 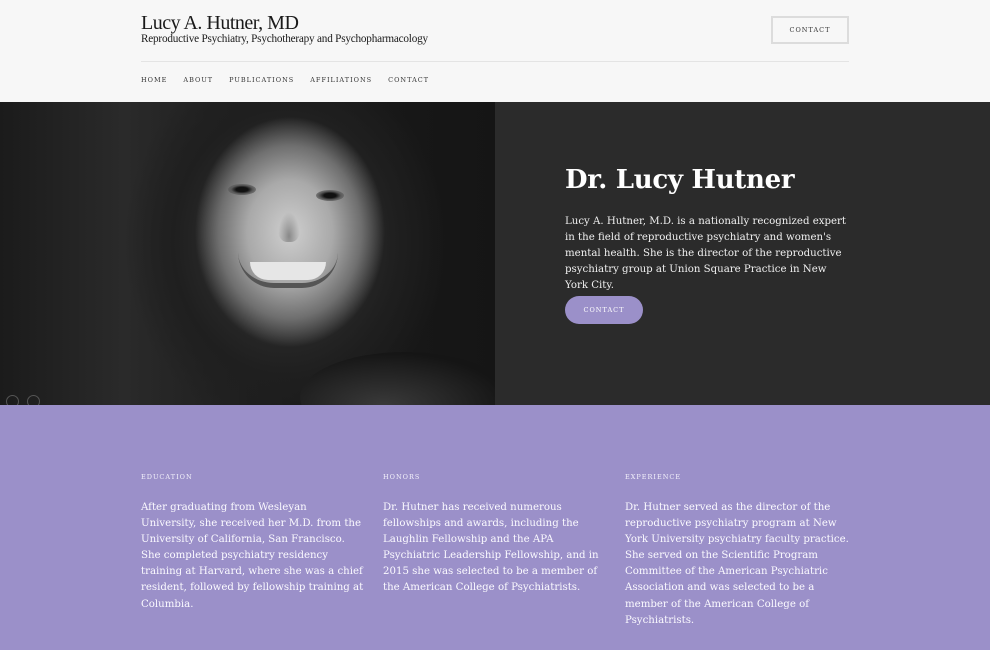 I want to click on site-title: Lucy A. Hutner, MD, so click(x=220, y=23).